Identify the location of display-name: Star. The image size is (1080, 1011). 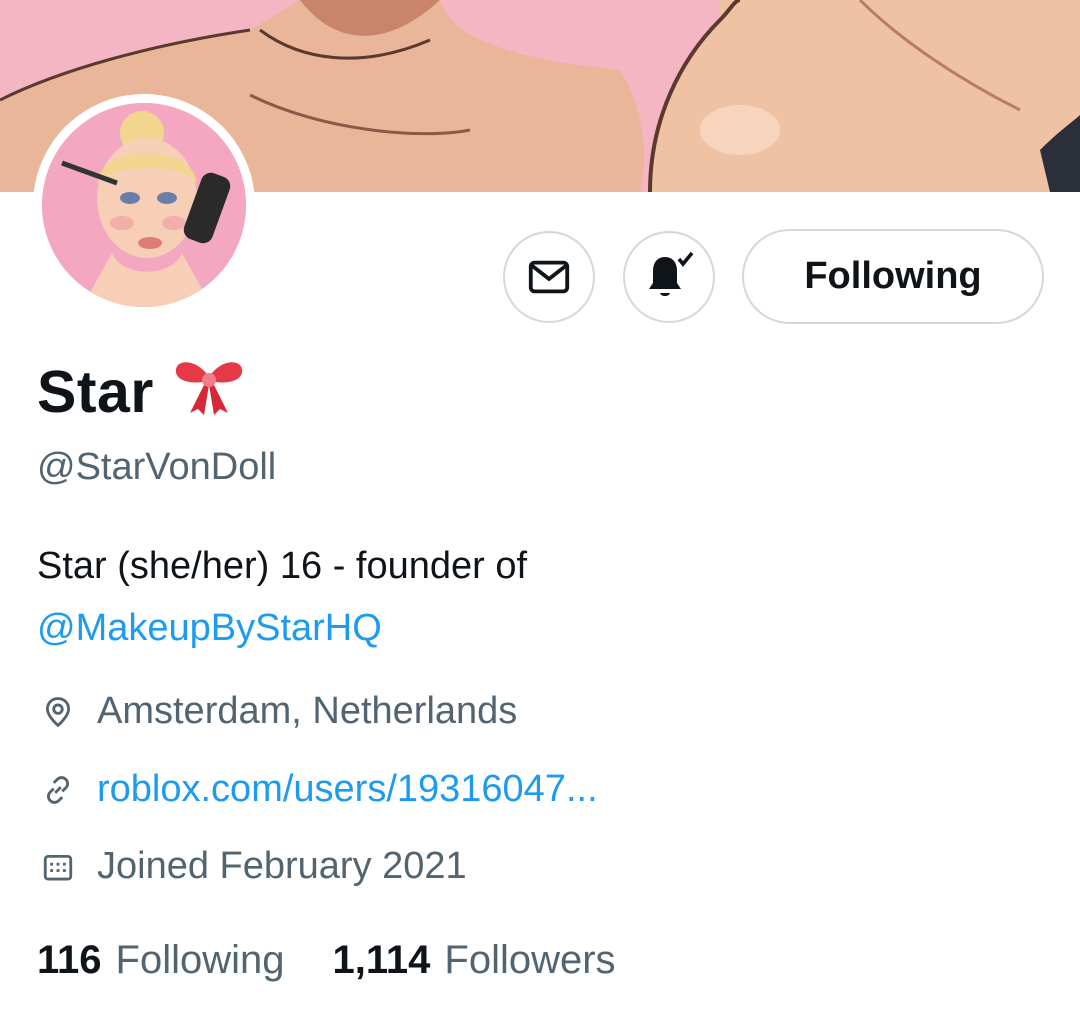
(141, 392).